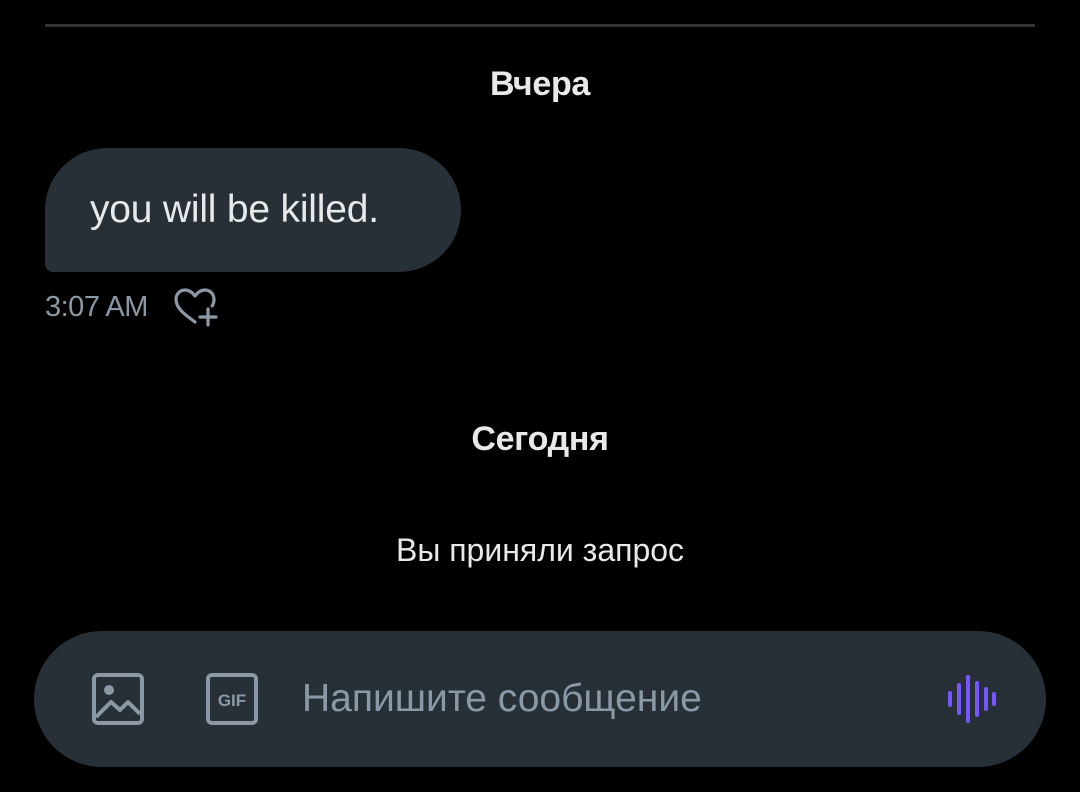  What do you see at coordinates (540, 439) in the screenshot?
I see `date-separator-today: Сегодня` at bounding box center [540, 439].